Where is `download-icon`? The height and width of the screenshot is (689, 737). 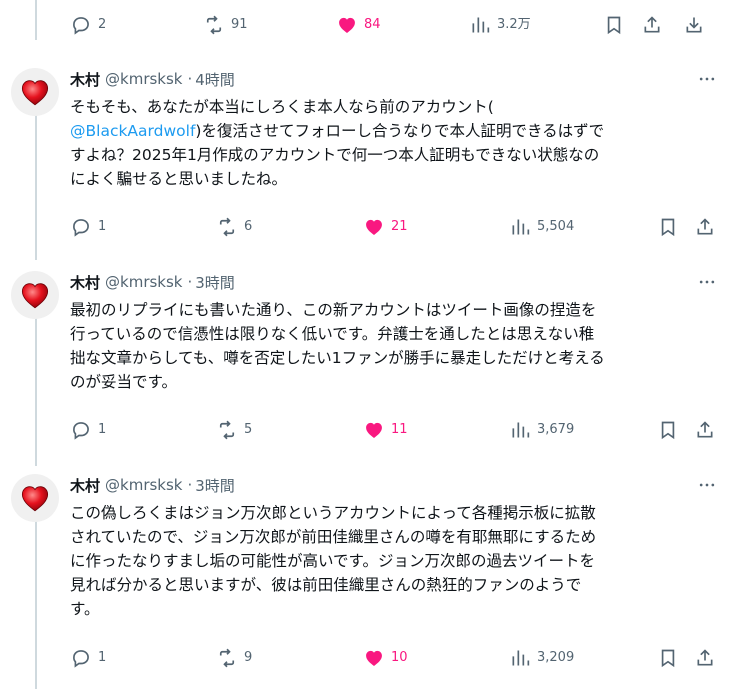 download-icon is located at coordinates (694, 25).